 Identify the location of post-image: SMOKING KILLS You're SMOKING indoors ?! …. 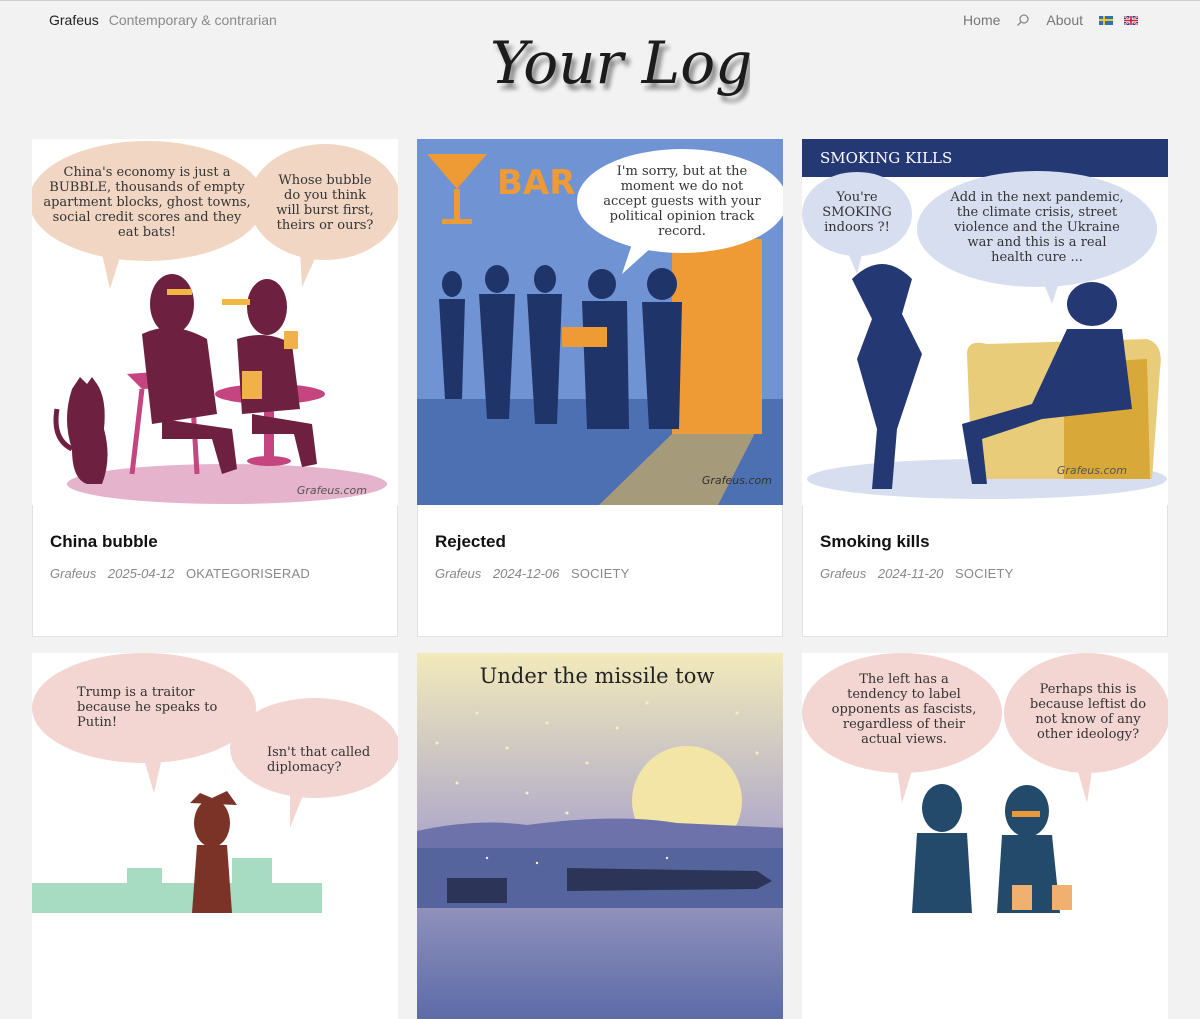
(985, 322).